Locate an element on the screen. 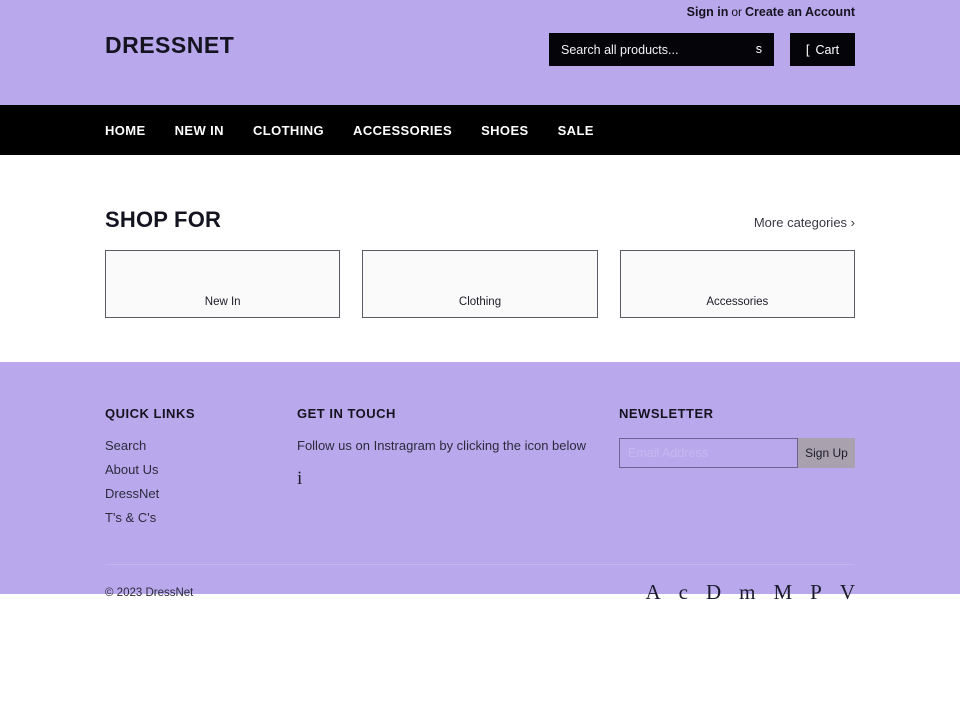 Image resolution: width=960 pixels, height=720 pixels. copyright-text: © 2023 DressNet is located at coordinates (149, 592).